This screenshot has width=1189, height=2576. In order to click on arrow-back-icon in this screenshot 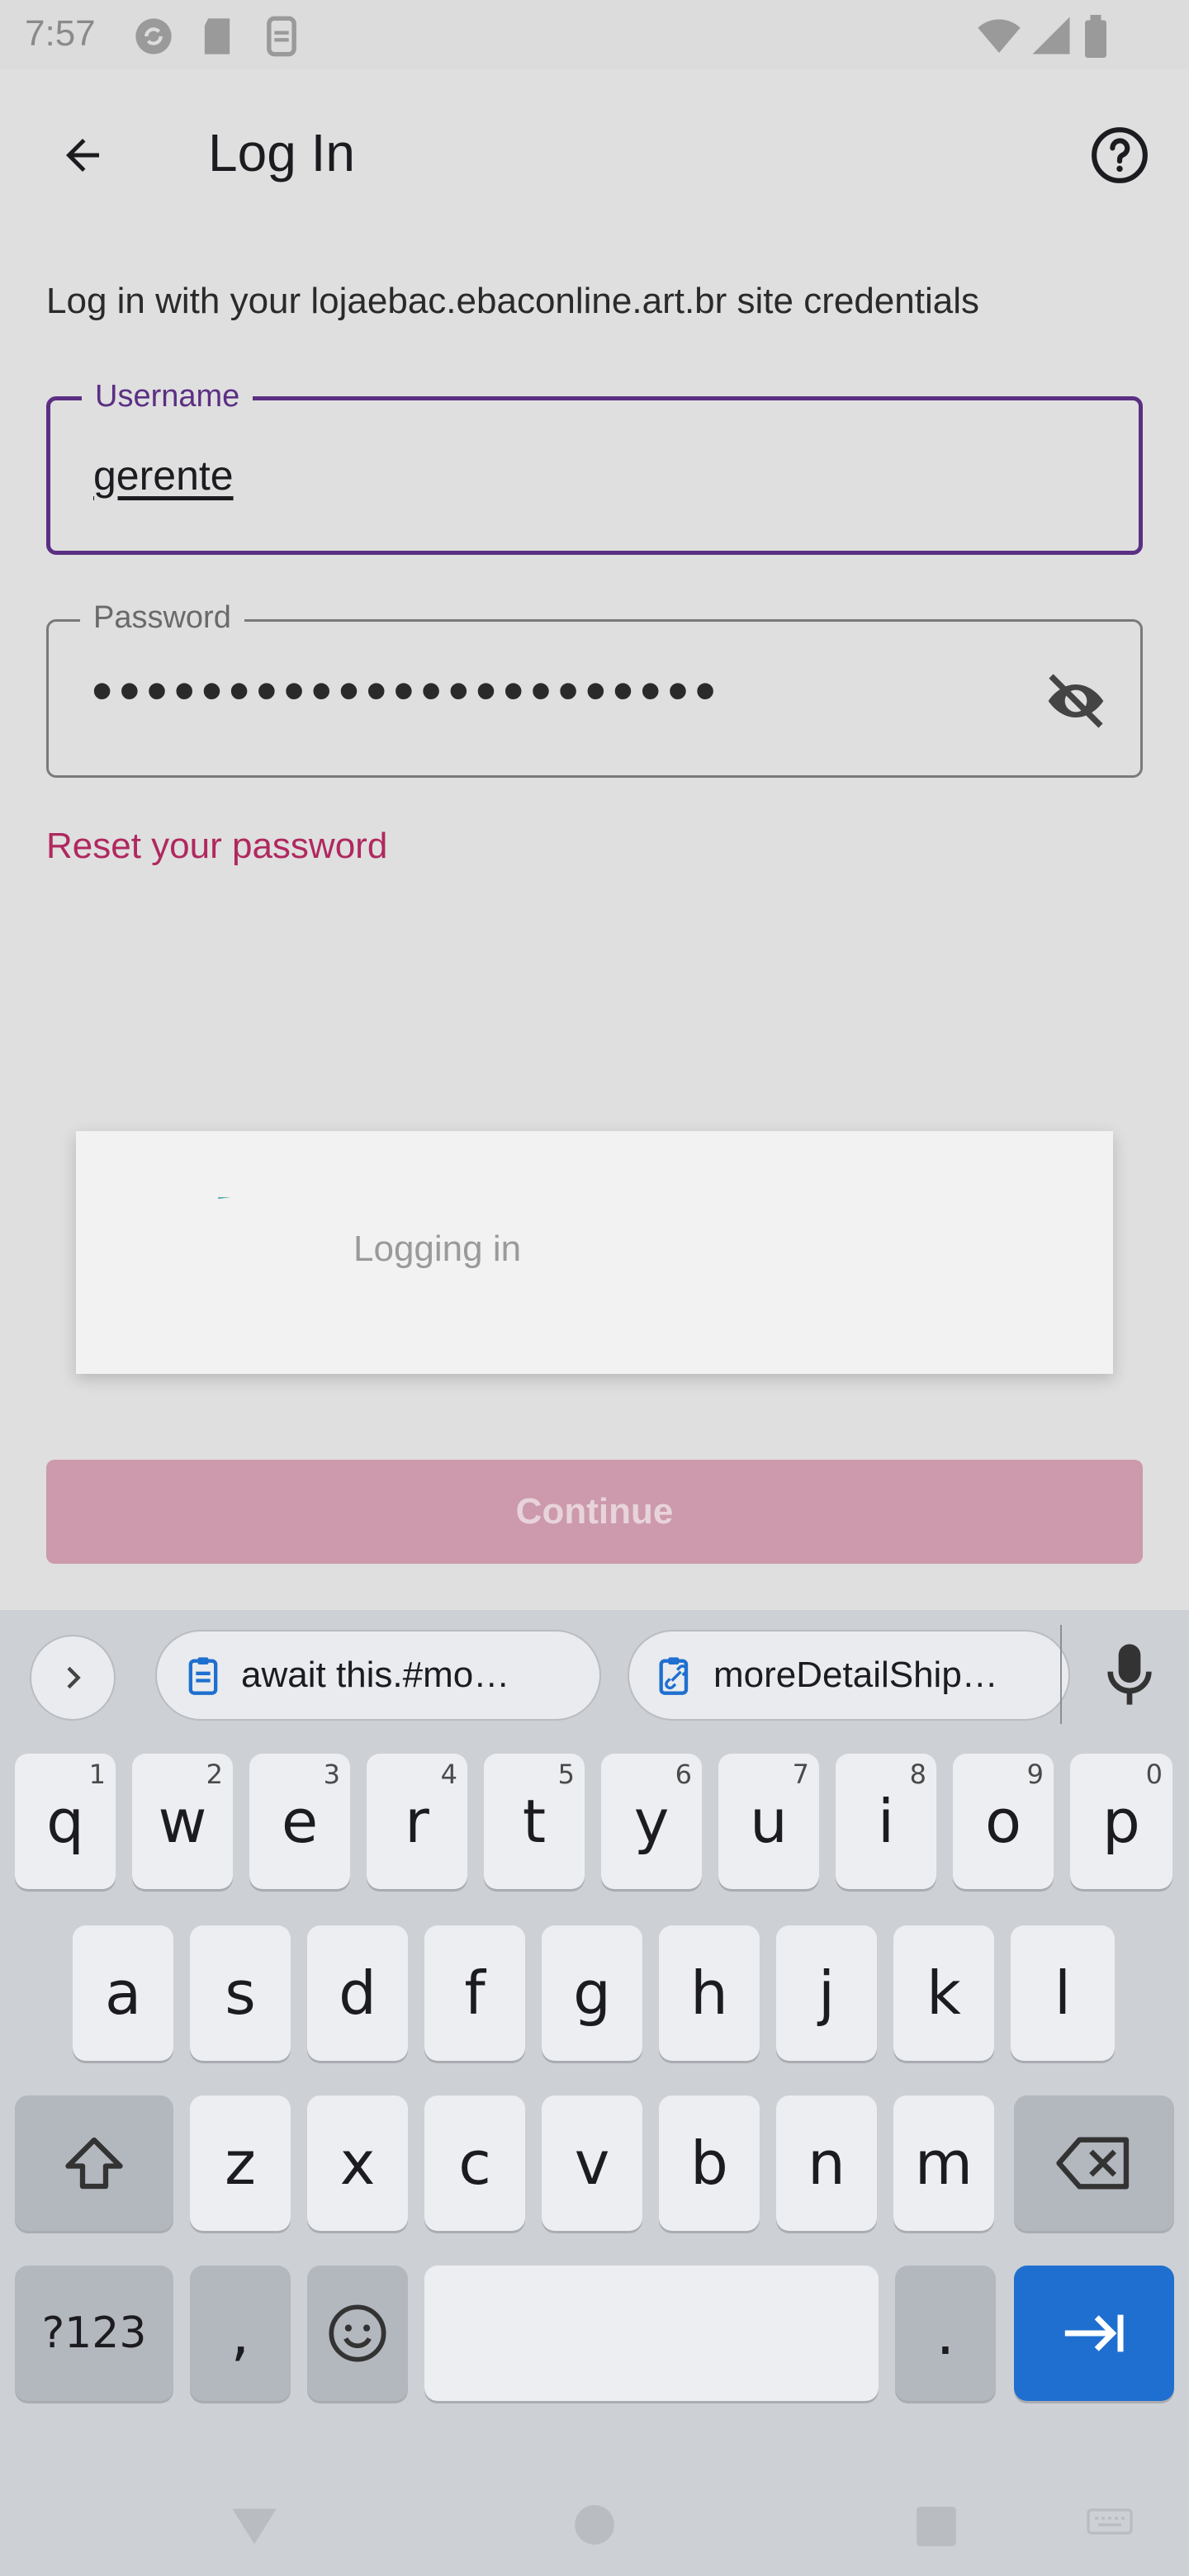, I will do `click(82, 155)`.